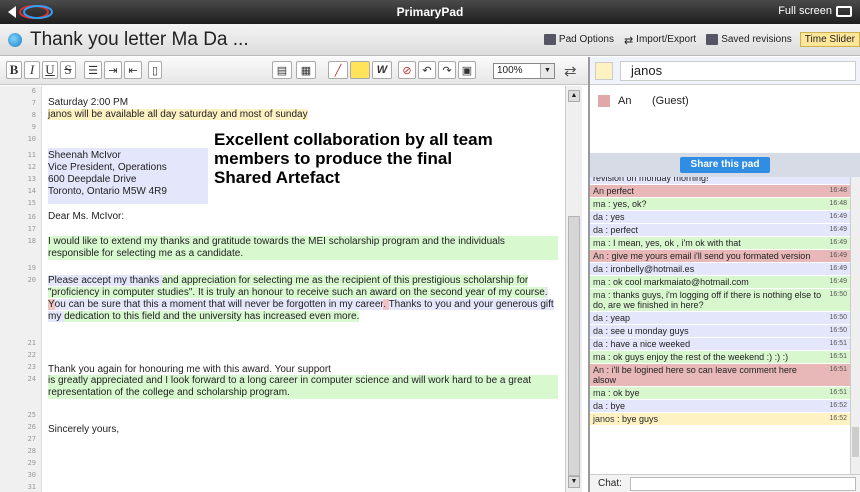 The image size is (860, 492). I want to click on text-span: Y, so click(51, 304).